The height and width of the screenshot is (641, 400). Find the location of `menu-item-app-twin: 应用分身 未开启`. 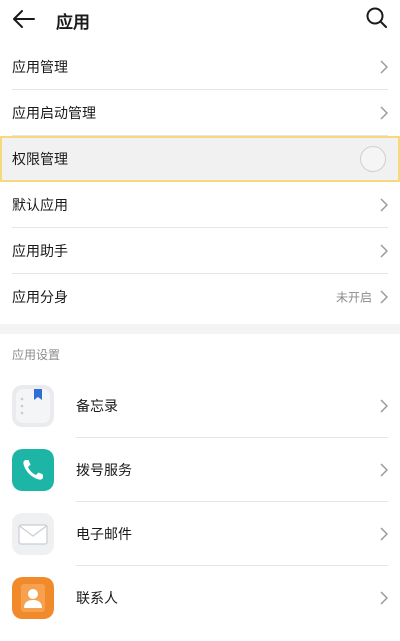

menu-item-app-twin: 应用分身 未开启 is located at coordinates (200, 297).